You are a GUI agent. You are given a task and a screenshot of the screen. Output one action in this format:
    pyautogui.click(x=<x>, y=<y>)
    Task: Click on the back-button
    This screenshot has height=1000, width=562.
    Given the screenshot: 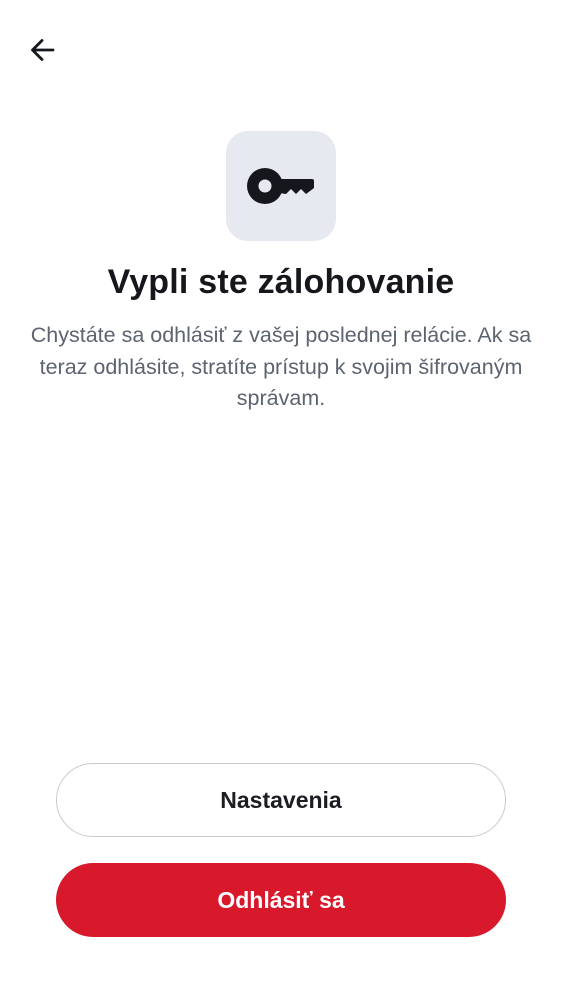 What is the action you would take?
    pyautogui.click(x=42, y=50)
    